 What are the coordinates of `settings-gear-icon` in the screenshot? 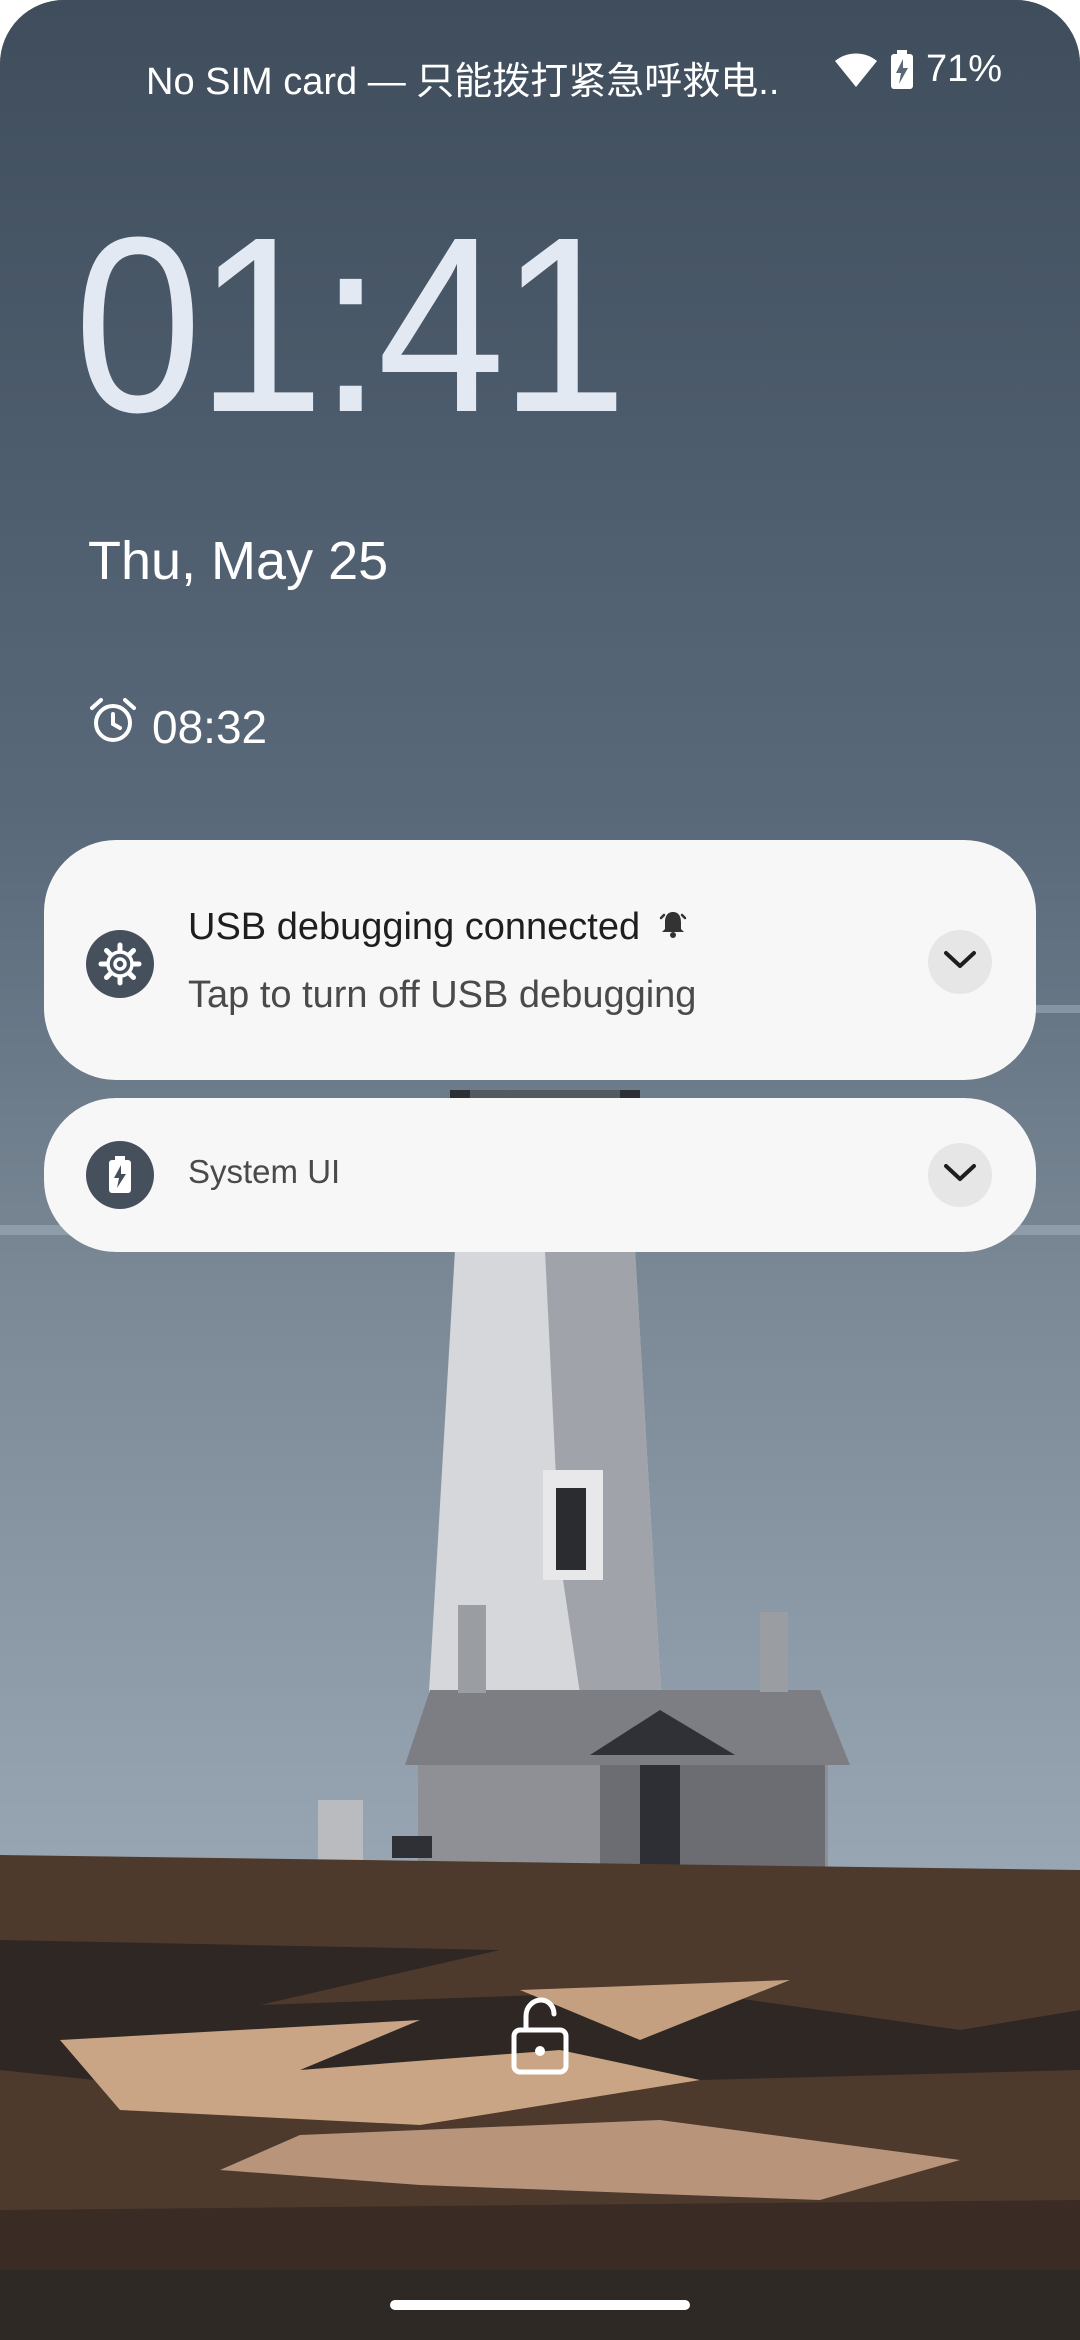 It's located at (120, 964).